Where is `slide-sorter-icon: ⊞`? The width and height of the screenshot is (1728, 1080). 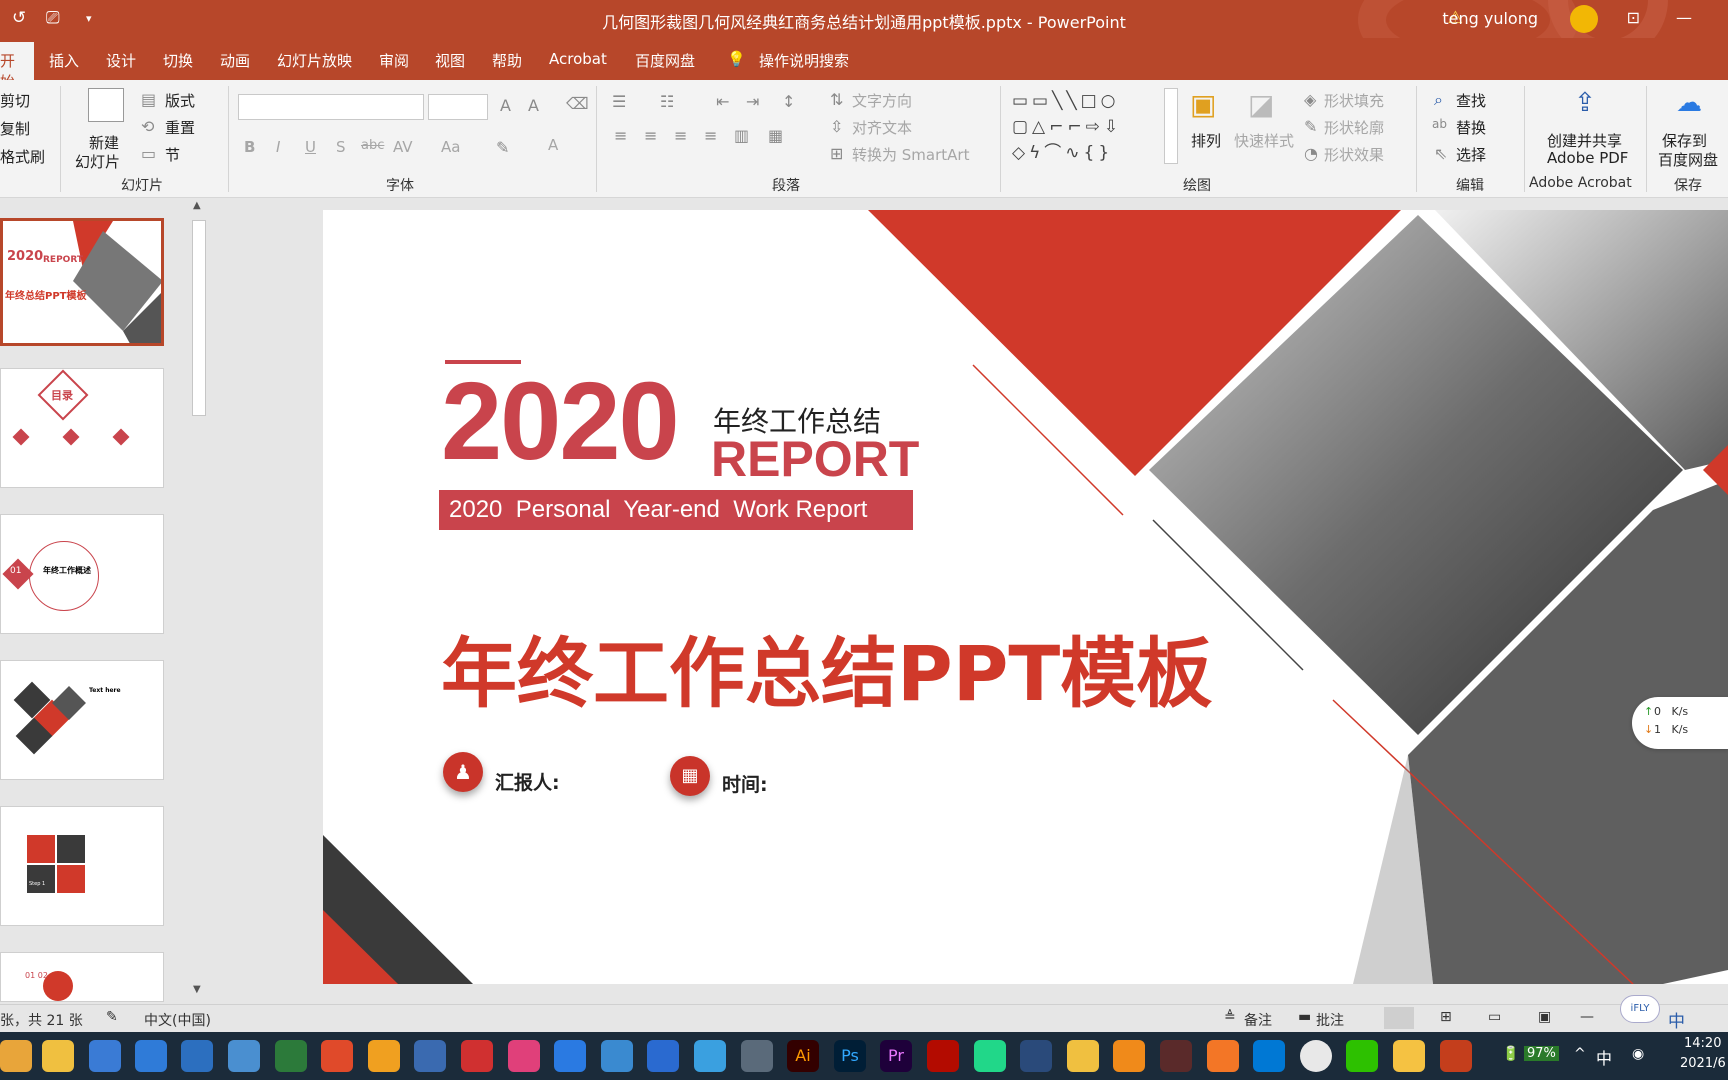 slide-sorter-icon: ⊞ is located at coordinates (1446, 1017).